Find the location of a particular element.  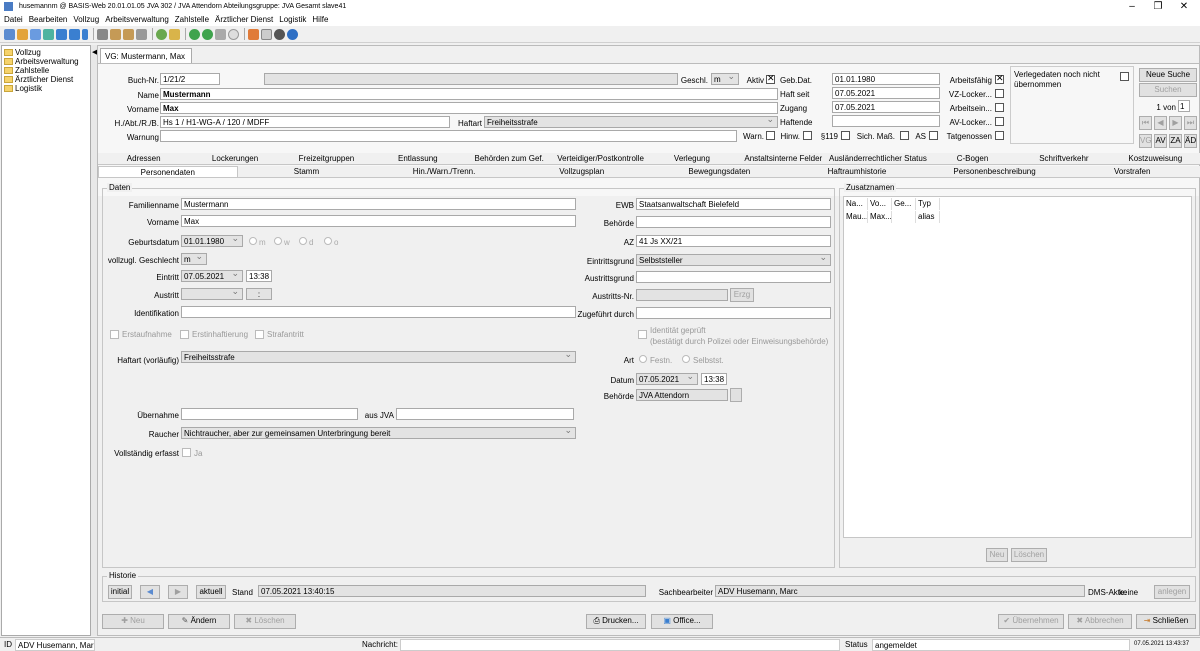

delete-icon is located at coordinates (141, 34).